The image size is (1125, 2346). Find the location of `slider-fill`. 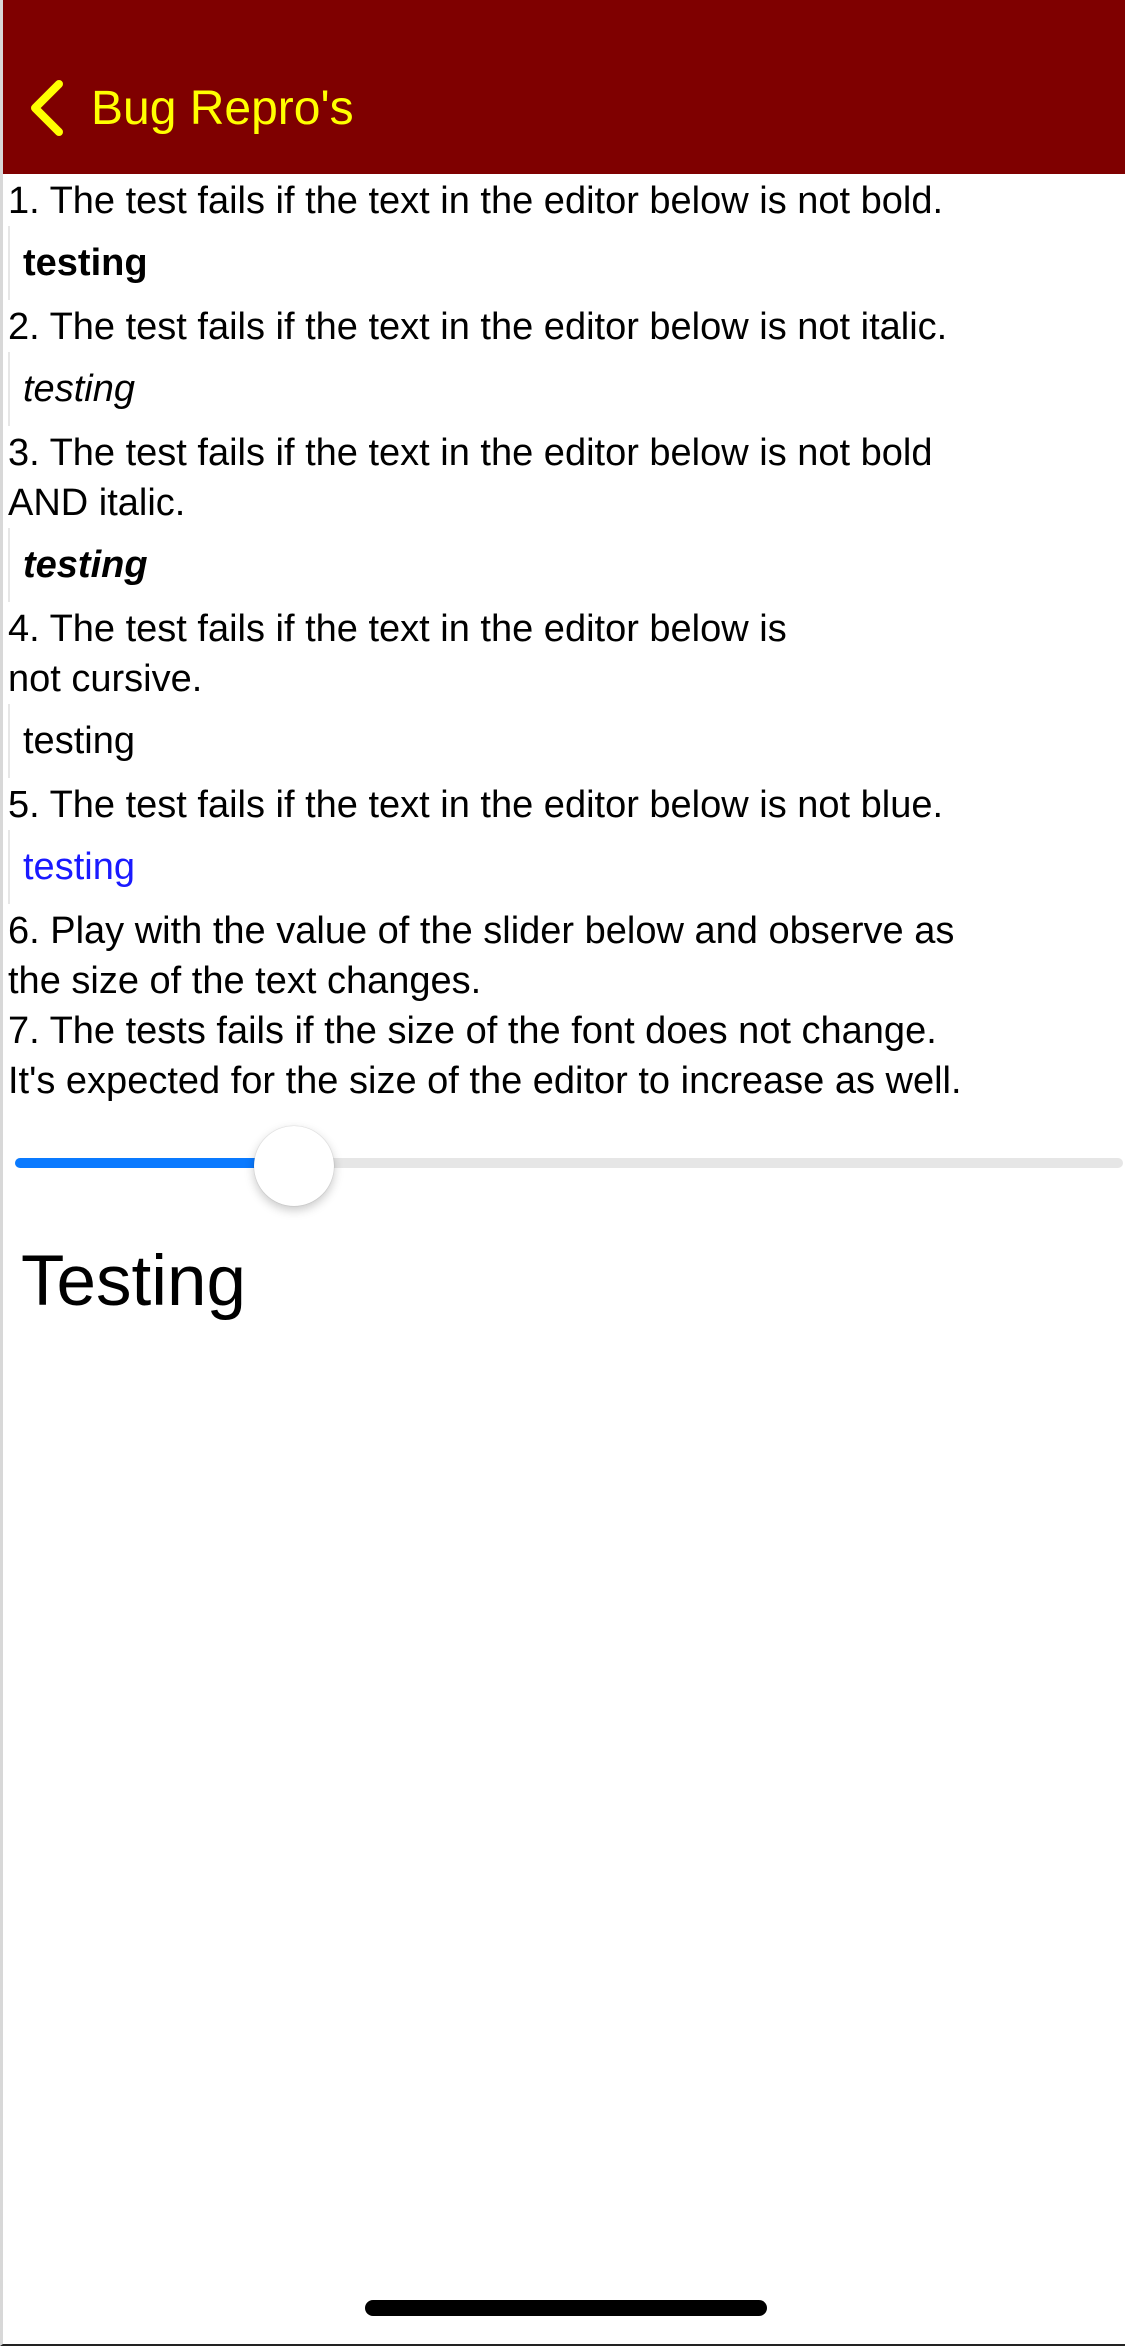

slider-fill is located at coordinates (137, 1163).